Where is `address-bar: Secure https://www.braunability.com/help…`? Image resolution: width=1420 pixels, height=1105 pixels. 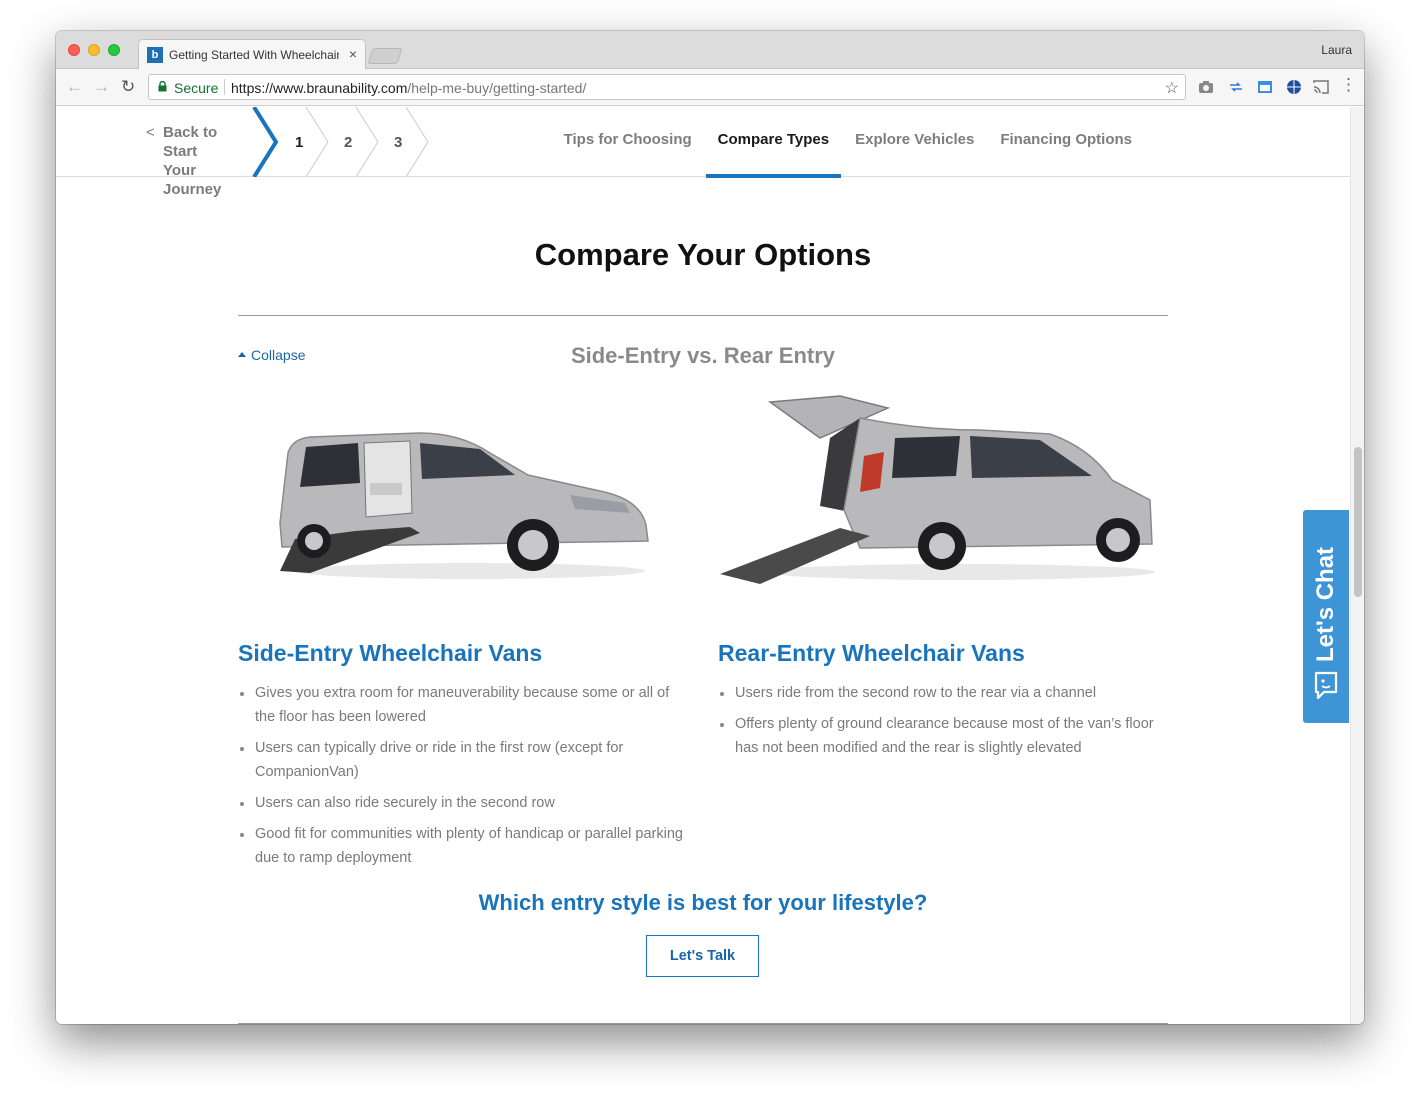 address-bar: Secure https://www.braunability.com/help… is located at coordinates (667, 87).